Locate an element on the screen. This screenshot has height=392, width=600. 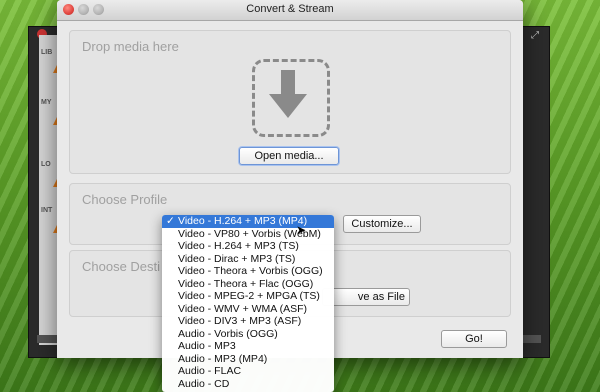
profile-menu-item: Video - Dirac + MP3 (TS) is located at coordinates (248, 259).